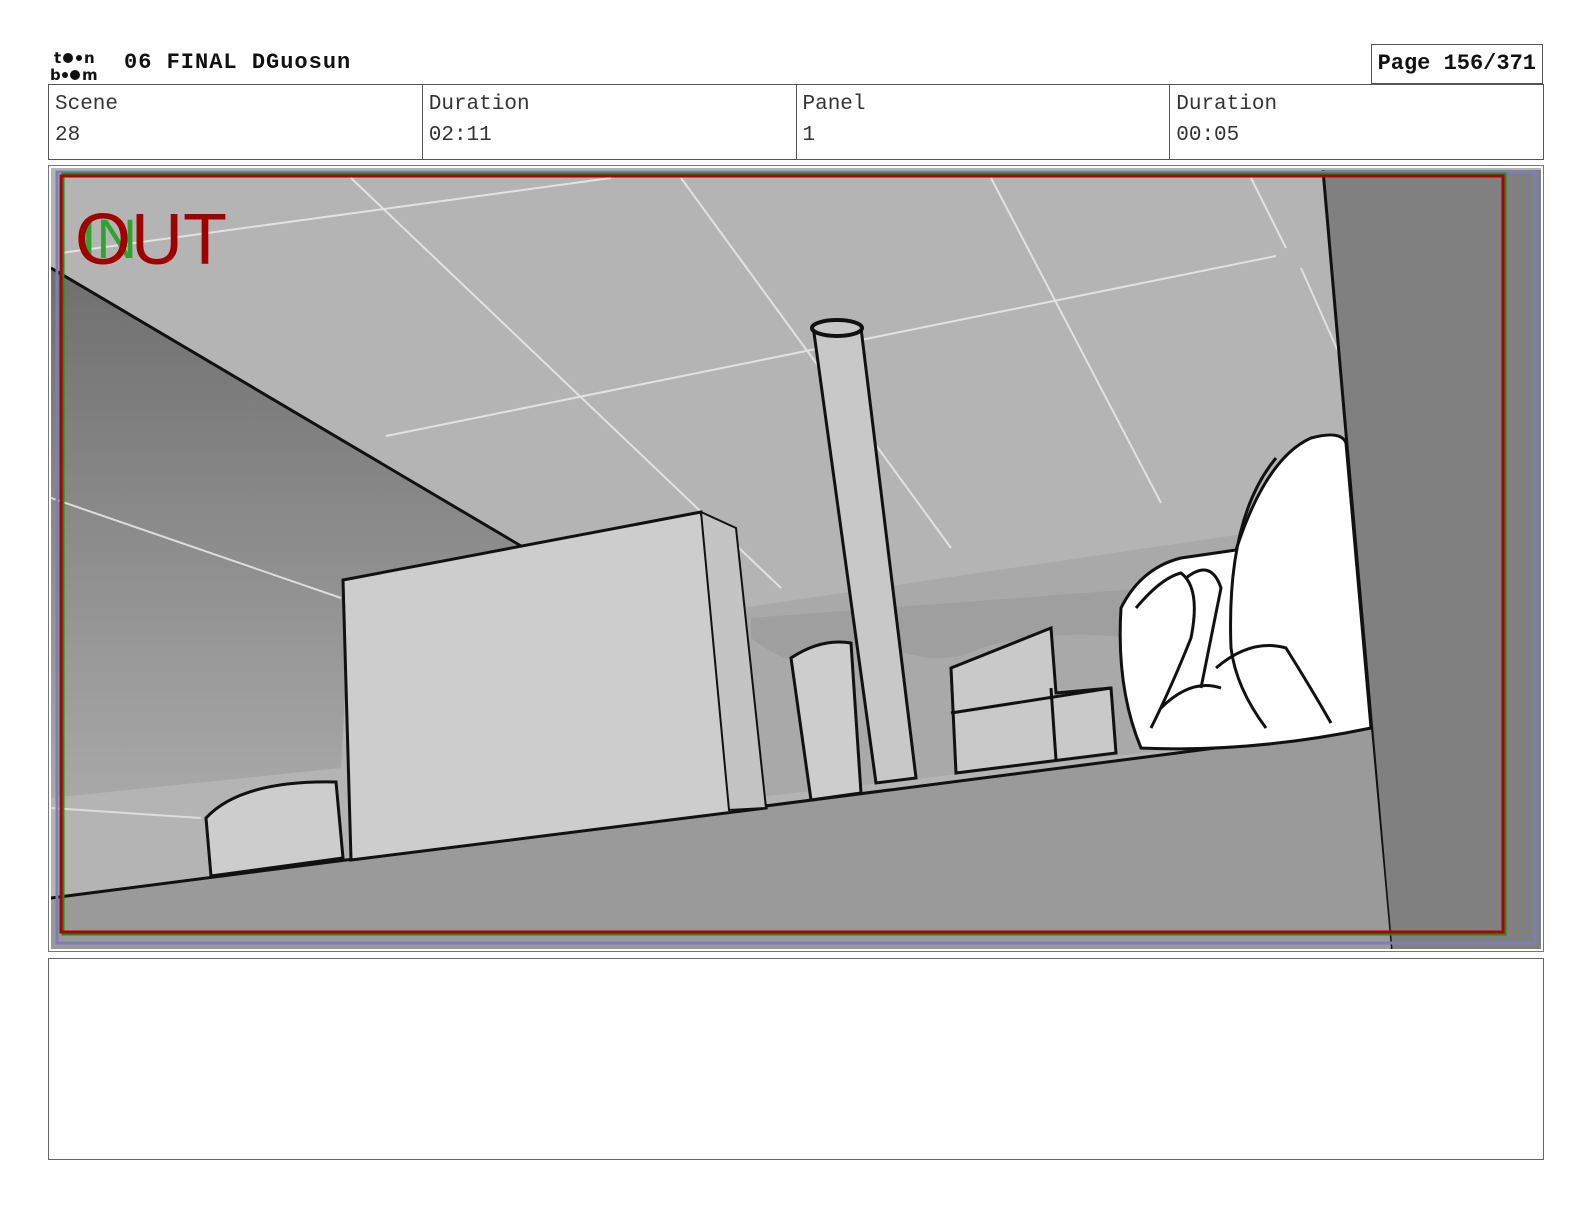 This screenshot has height=1224, width=1584. I want to click on scene-label: Scene, so click(87, 104).